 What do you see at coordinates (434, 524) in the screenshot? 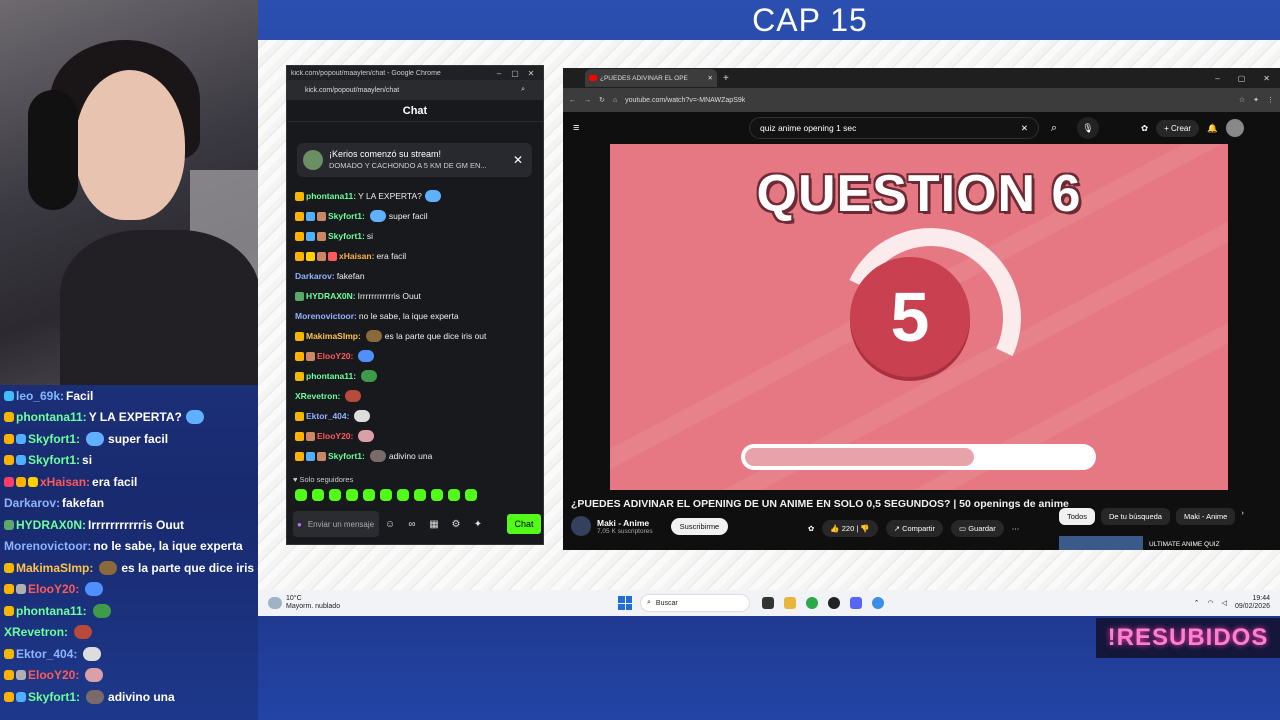
I see `store-icon: ▦` at bounding box center [434, 524].